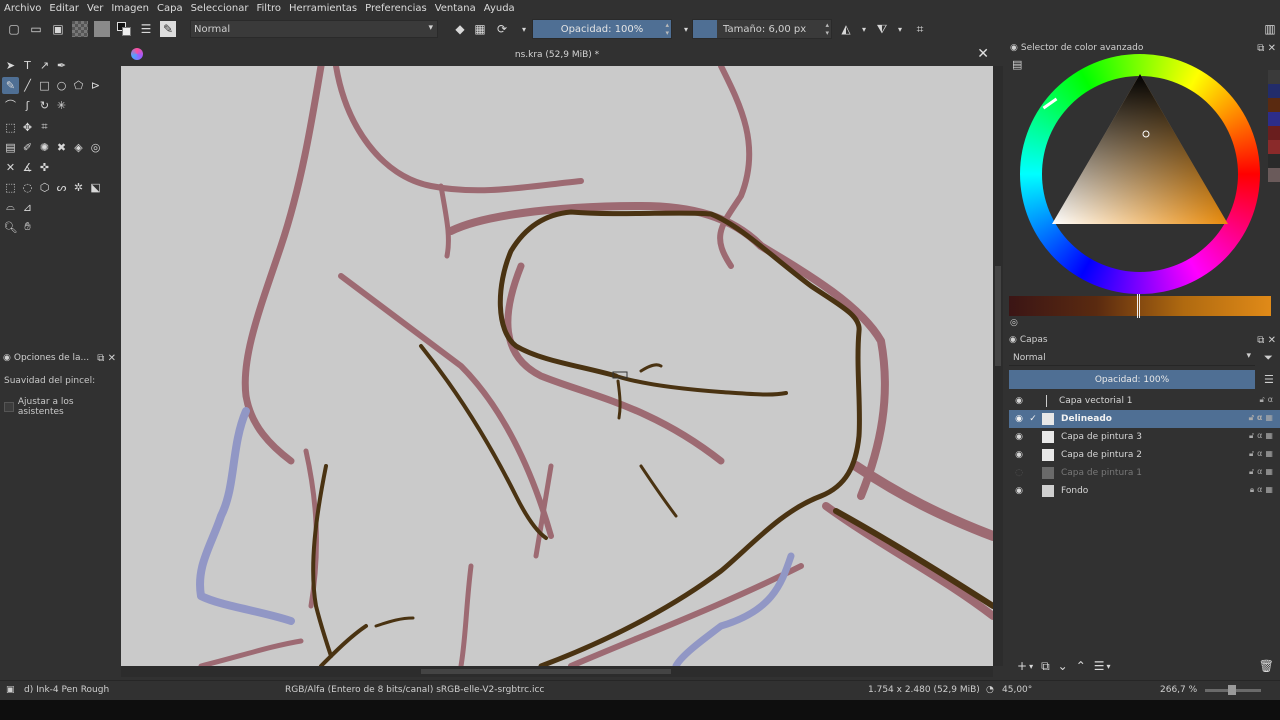 The image size is (1280, 720). What do you see at coordinates (1132, 358) in the screenshot?
I see `layer-blend-mode-select: Normal ▾` at bounding box center [1132, 358].